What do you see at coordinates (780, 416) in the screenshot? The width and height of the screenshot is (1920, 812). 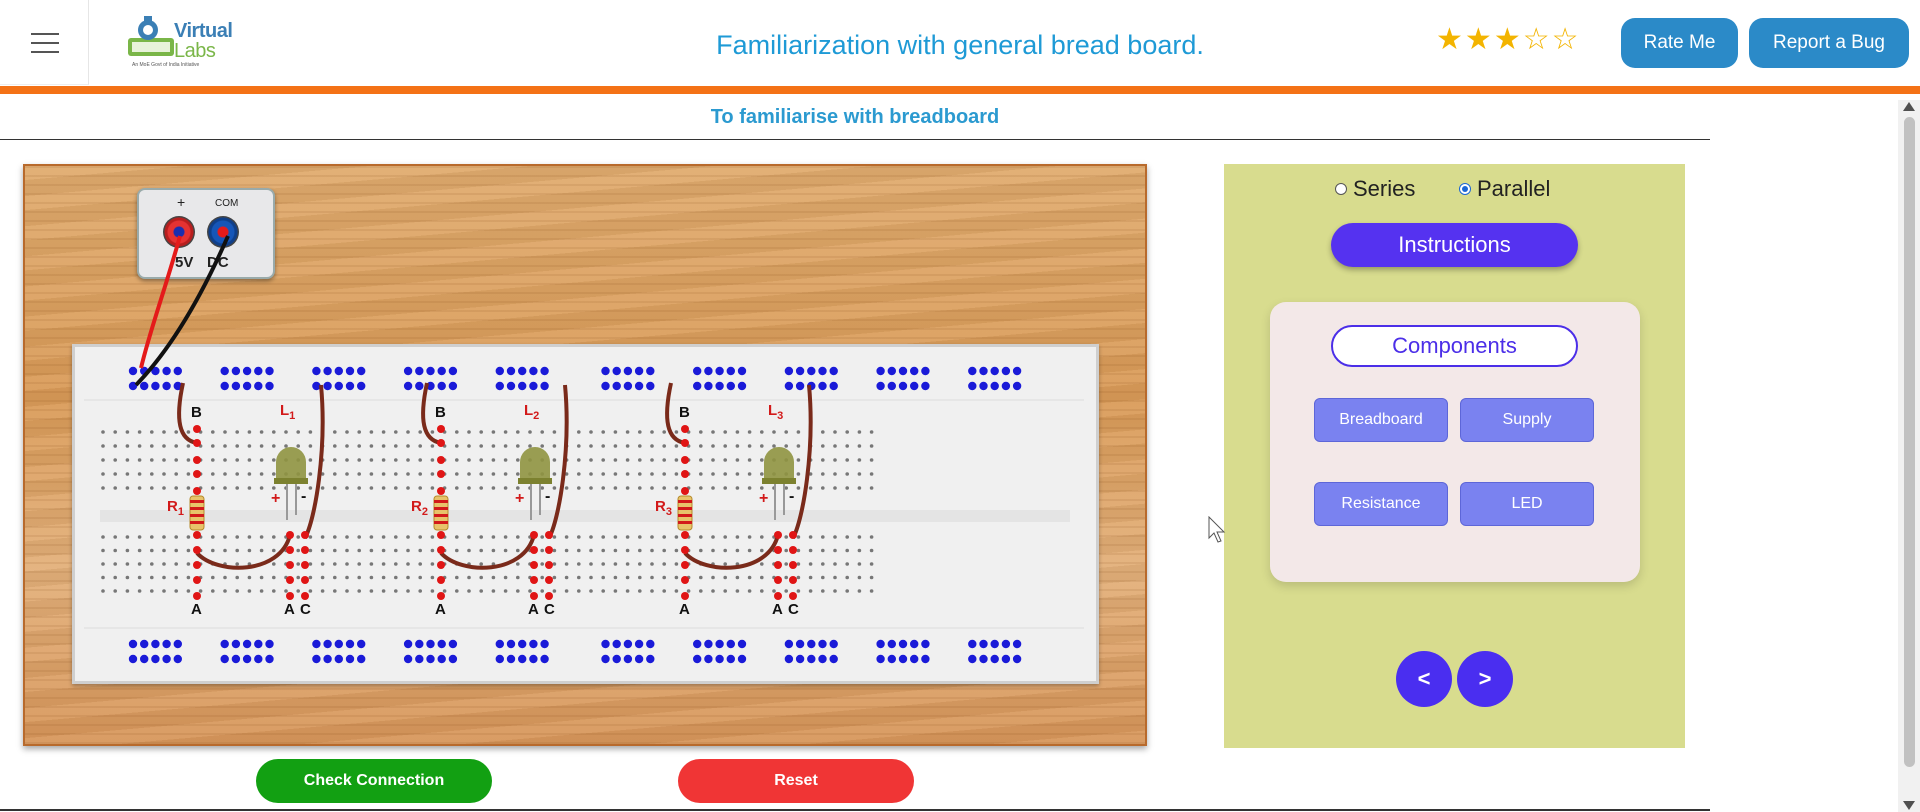 I see `led-label-subscript: 3` at bounding box center [780, 416].